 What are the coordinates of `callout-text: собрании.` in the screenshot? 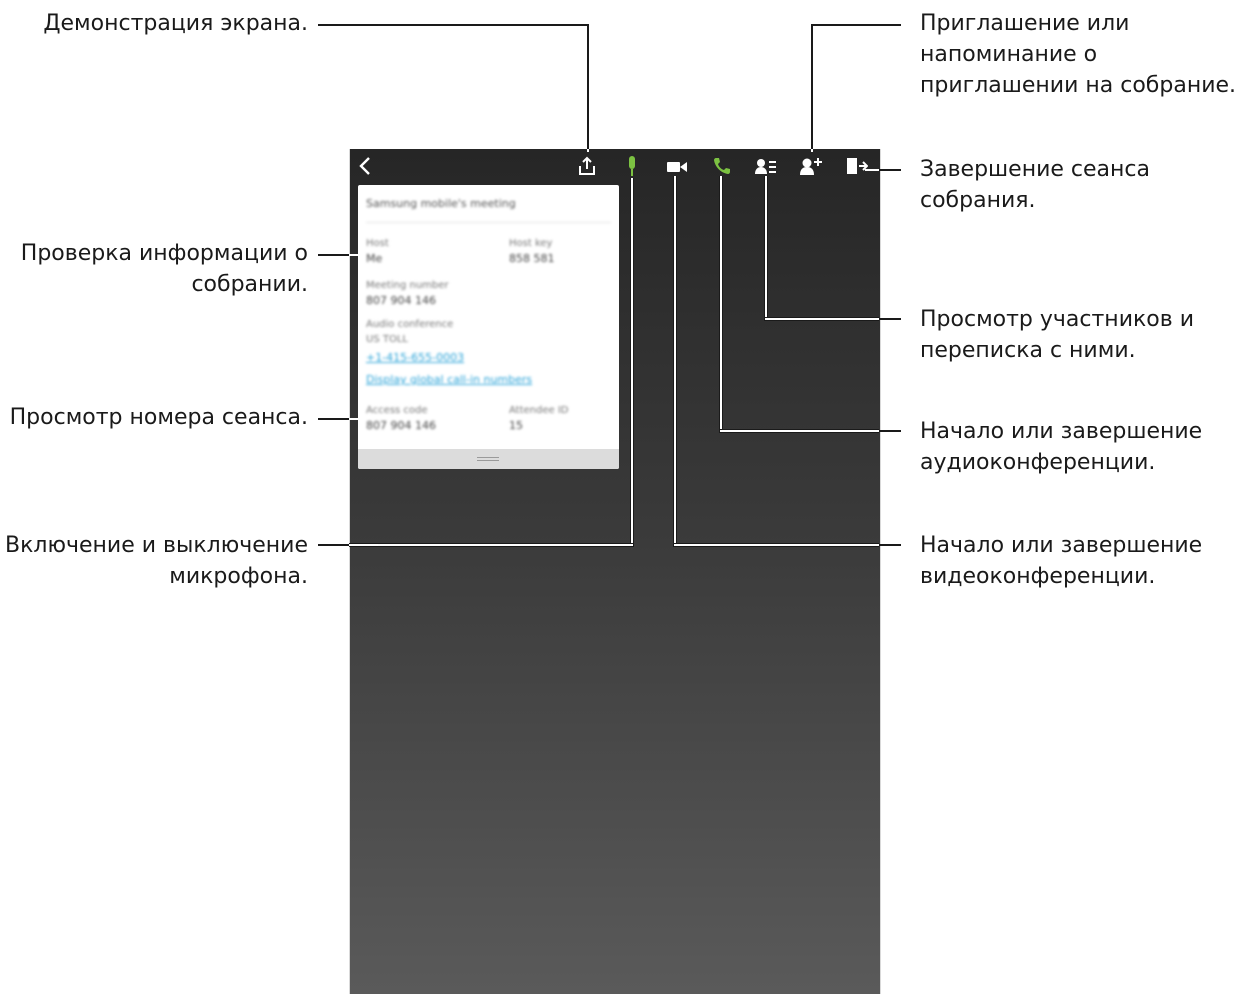 It's located at (249, 284).